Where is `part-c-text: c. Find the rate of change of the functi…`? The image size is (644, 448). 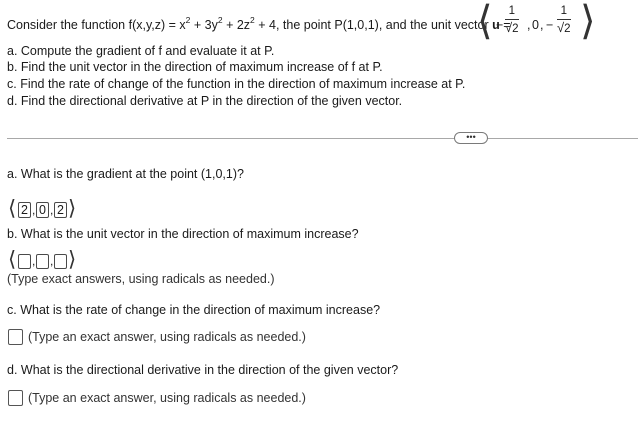 part-c-text: c. Find the rate of change of the functi… is located at coordinates (236, 84).